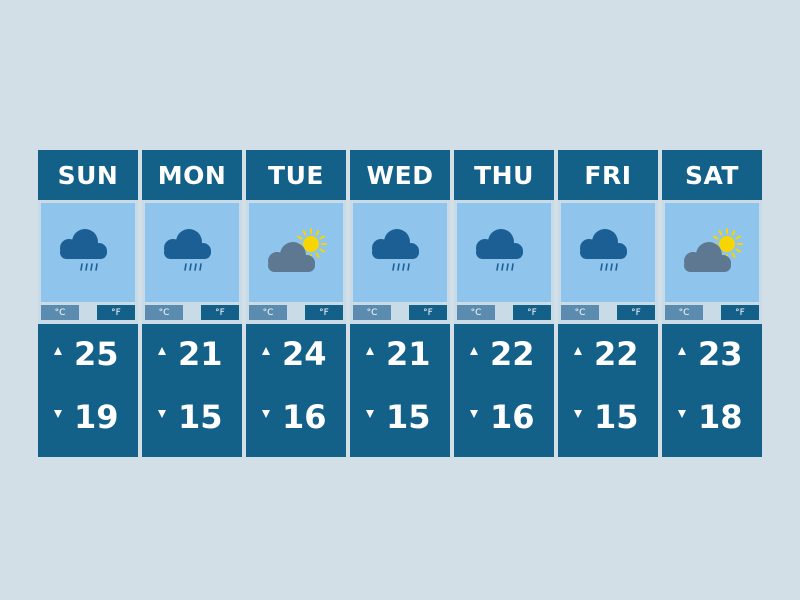 Image resolution: width=800 pixels, height=600 pixels. What do you see at coordinates (88, 390) in the screenshot?
I see `temperature-panel: 25 19` at bounding box center [88, 390].